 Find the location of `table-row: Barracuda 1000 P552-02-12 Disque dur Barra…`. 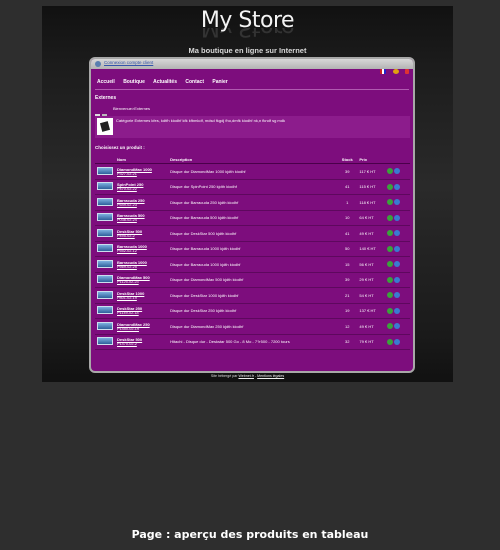

table-row: Barracuda 1000 P552-02-12 Disque dur Barra… is located at coordinates (252, 249).